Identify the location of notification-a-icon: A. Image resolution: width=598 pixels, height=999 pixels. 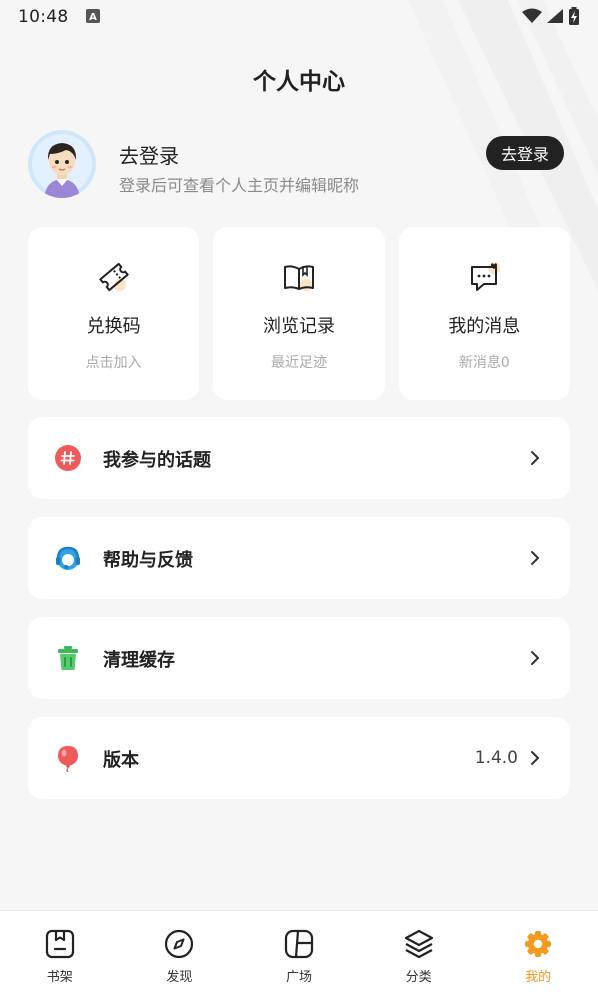
(93, 16).